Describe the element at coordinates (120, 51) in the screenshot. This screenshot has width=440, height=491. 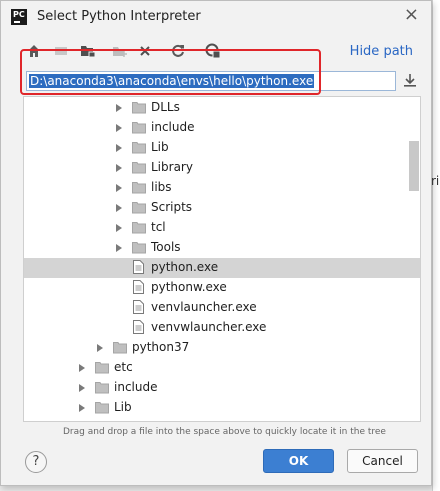
I see `new-folder-icon` at that location.